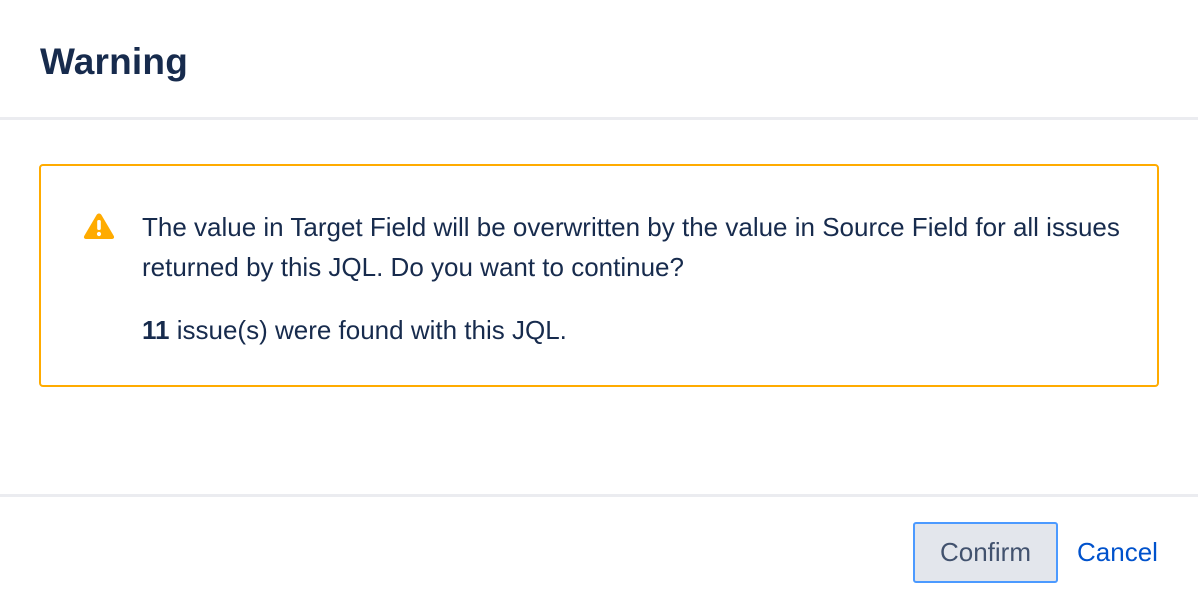 This screenshot has height=598, width=1198. Describe the element at coordinates (114, 61) in the screenshot. I see `dialog-title: Warning` at that location.